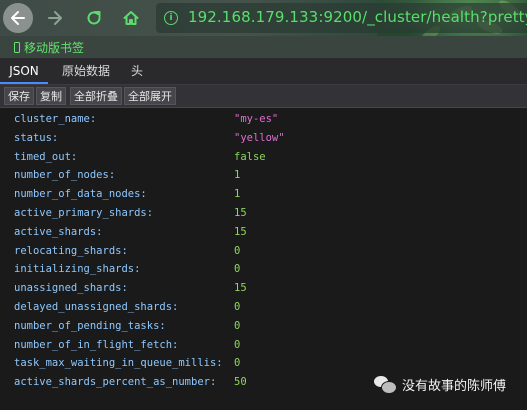 This screenshot has height=410, width=527. I want to click on home-icon, so click(131, 18).